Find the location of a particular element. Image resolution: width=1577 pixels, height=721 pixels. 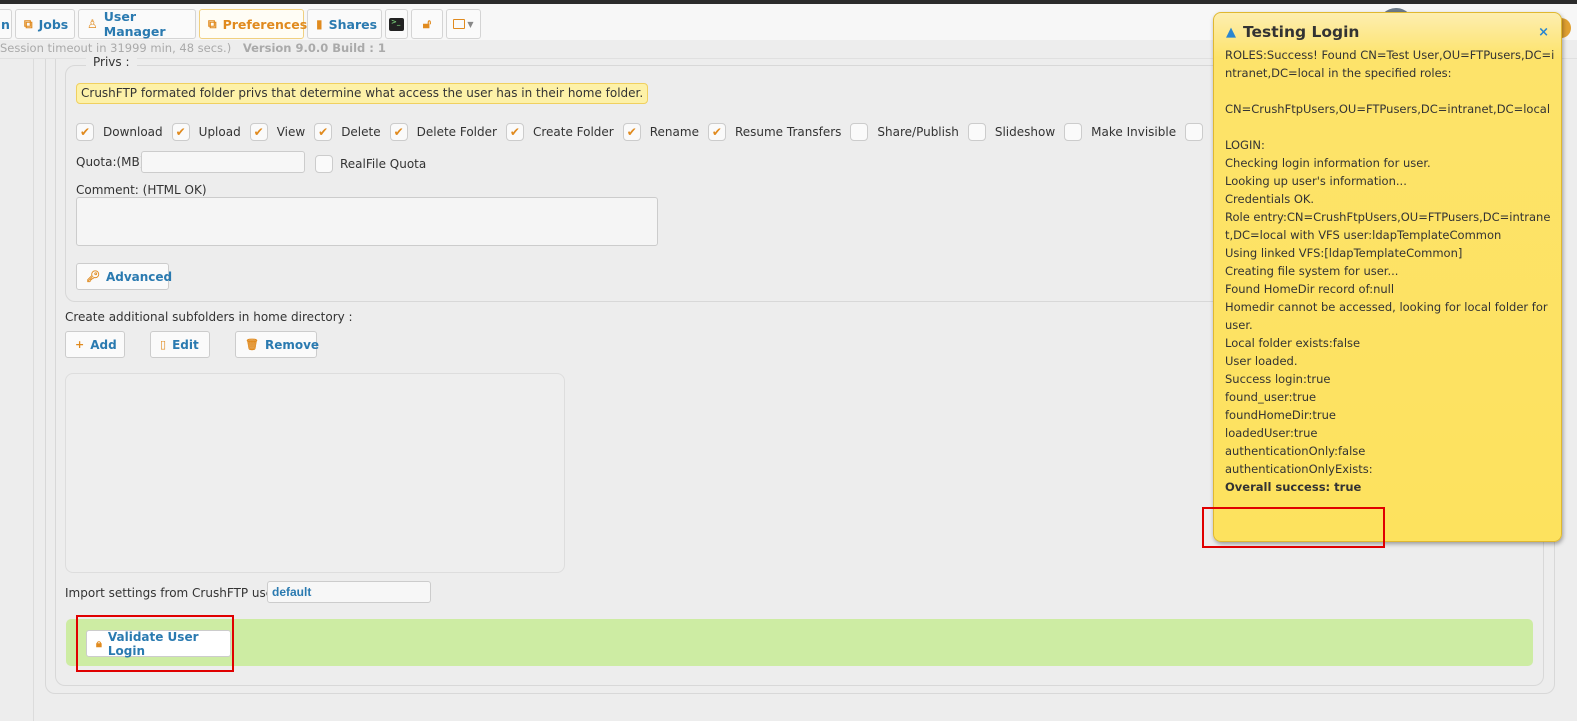

unlock-button: 🔓︎ is located at coordinates (427, 24).